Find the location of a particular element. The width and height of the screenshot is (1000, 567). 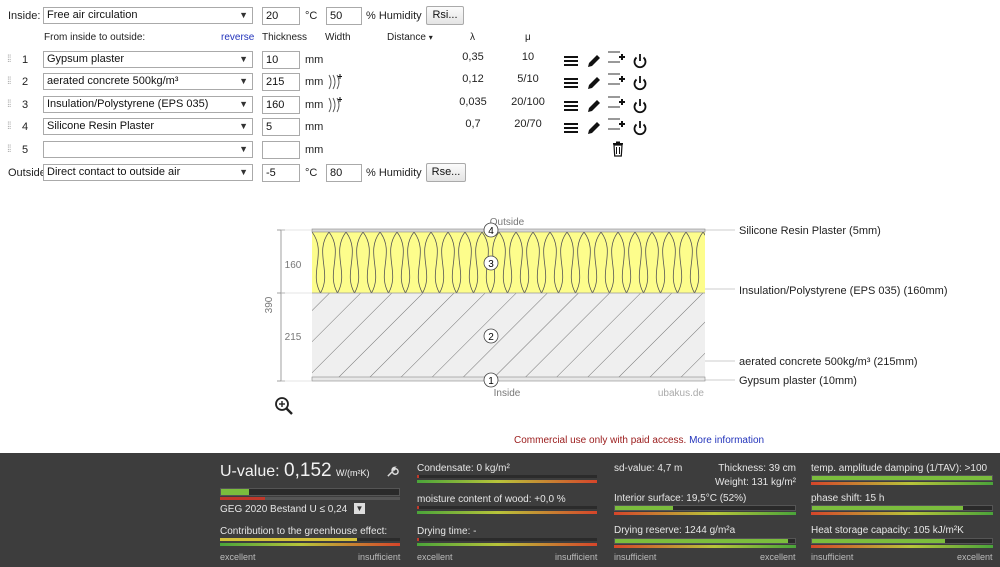

outside-humidity-input: 80 is located at coordinates (344, 173).